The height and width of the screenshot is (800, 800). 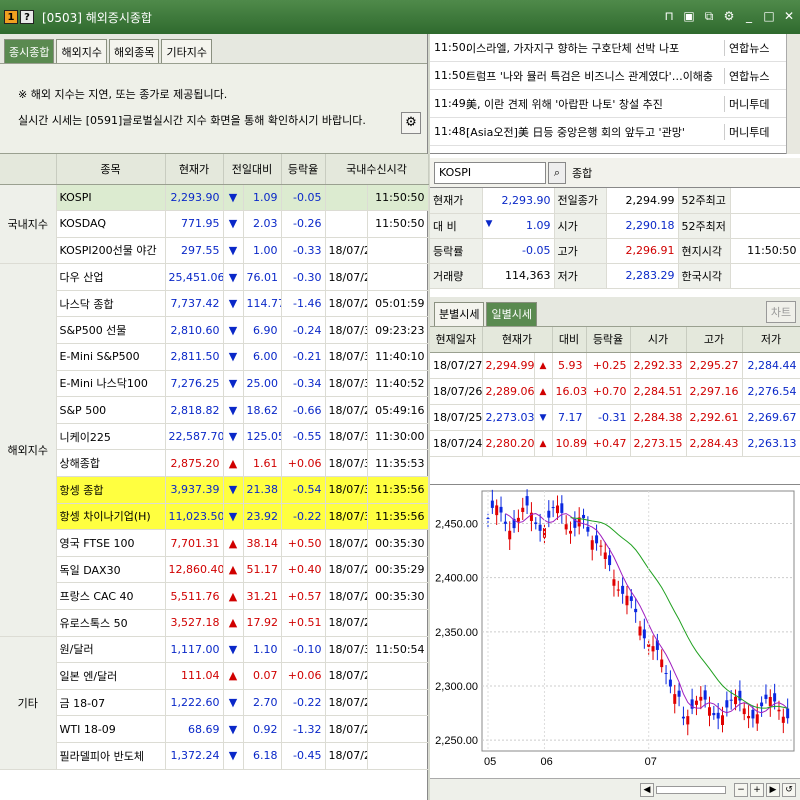 I want to click on table-row: 금 18-071,222.60▼2.70-0.2218/07/28, so click(x=214, y=703).